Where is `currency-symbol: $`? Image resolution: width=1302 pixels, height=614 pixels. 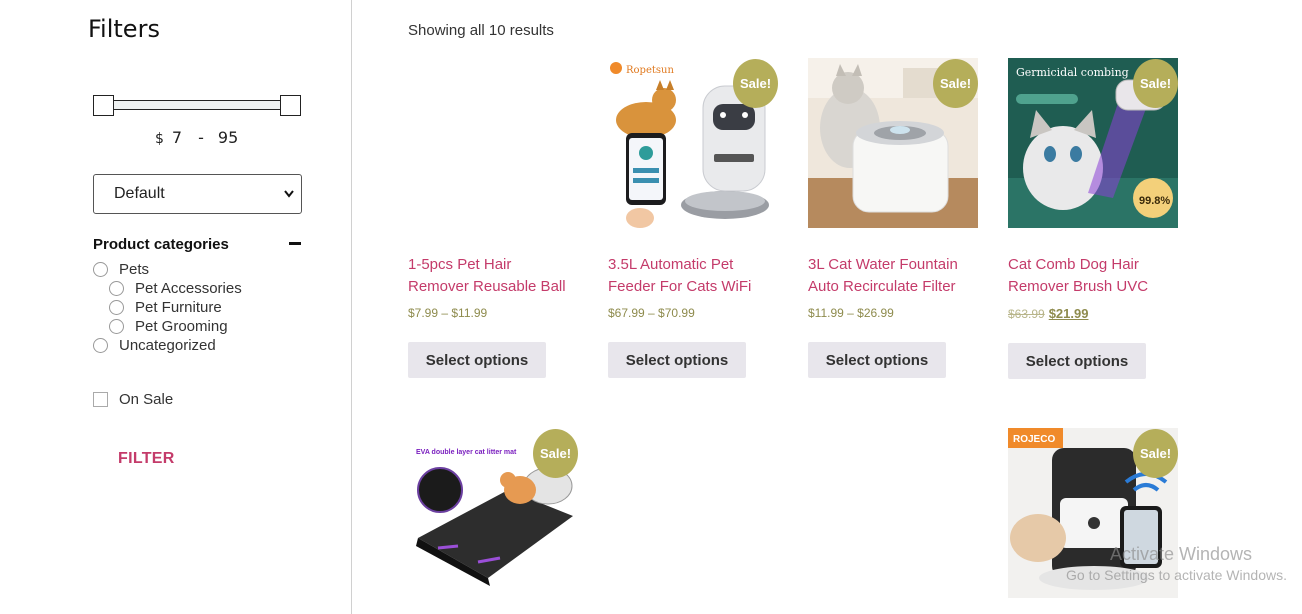 currency-symbol: $ is located at coordinates (159, 139).